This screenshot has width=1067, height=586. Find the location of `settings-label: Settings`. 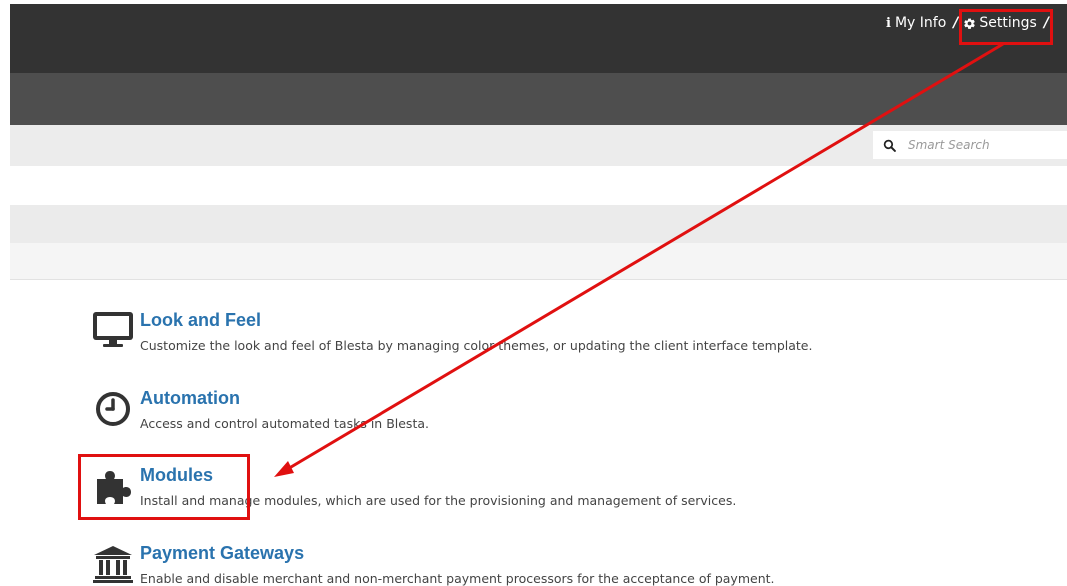

settings-label: Settings is located at coordinates (1008, 23).